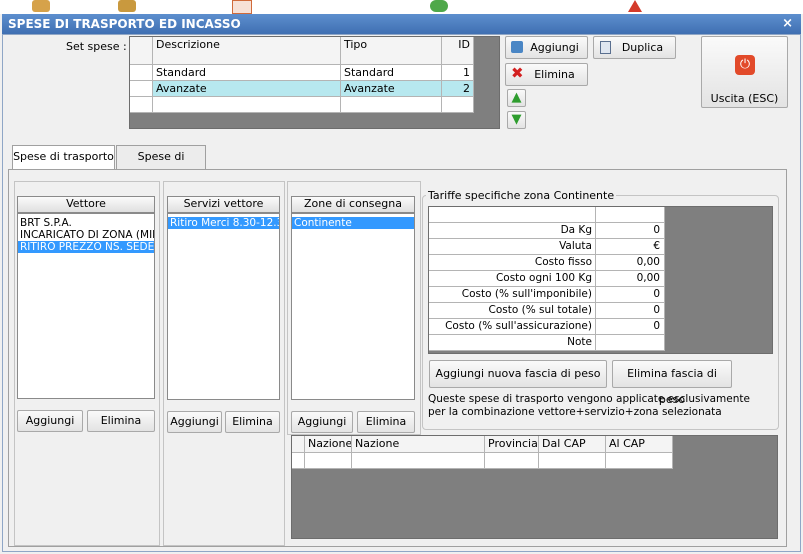 The height and width of the screenshot is (554, 803). What do you see at coordinates (517, 47) in the screenshot?
I see `add-icon` at bounding box center [517, 47].